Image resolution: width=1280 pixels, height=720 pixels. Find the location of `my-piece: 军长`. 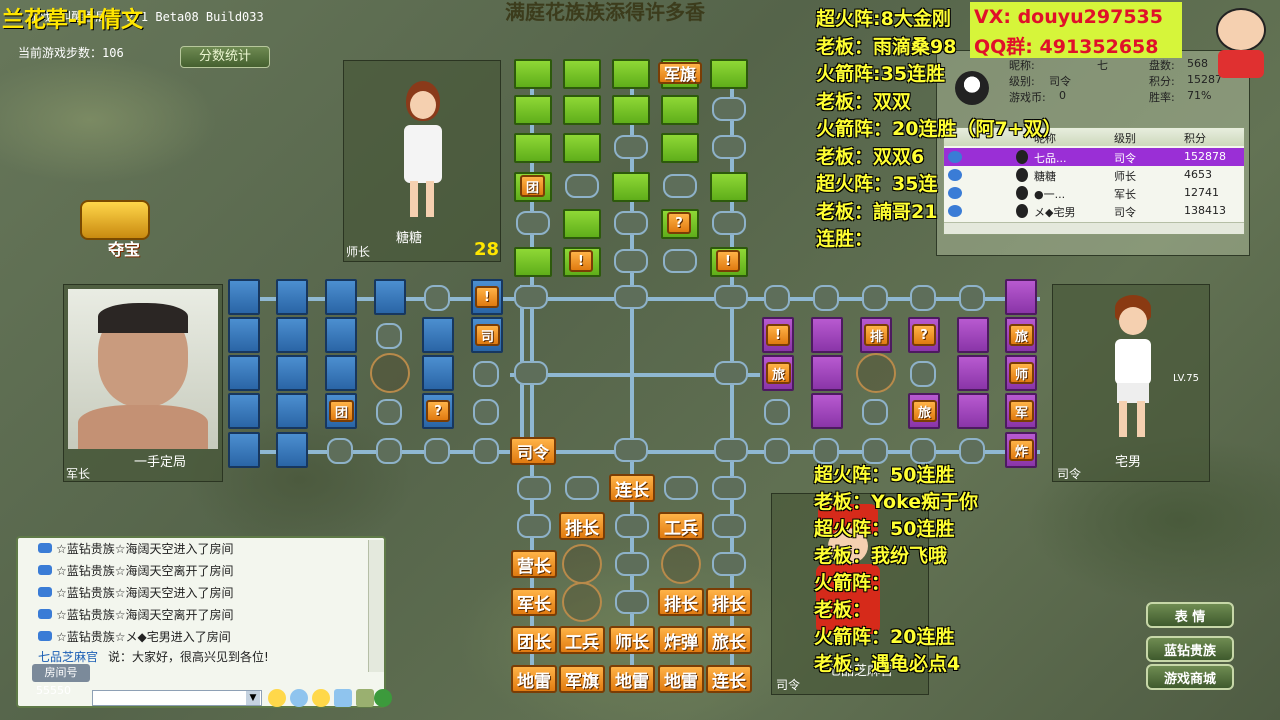

my-piece: 军长 is located at coordinates (534, 602).